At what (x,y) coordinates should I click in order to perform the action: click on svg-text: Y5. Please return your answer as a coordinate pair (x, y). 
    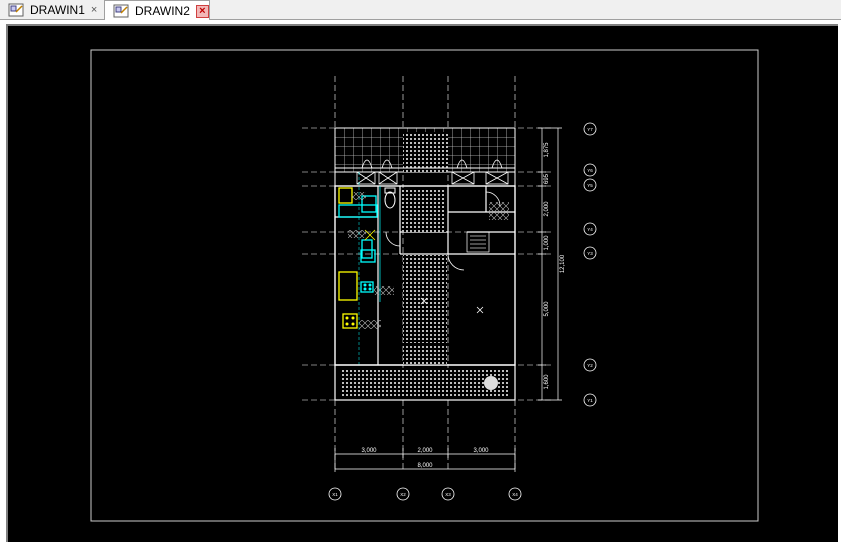
    Looking at the image, I should click on (590, 185).